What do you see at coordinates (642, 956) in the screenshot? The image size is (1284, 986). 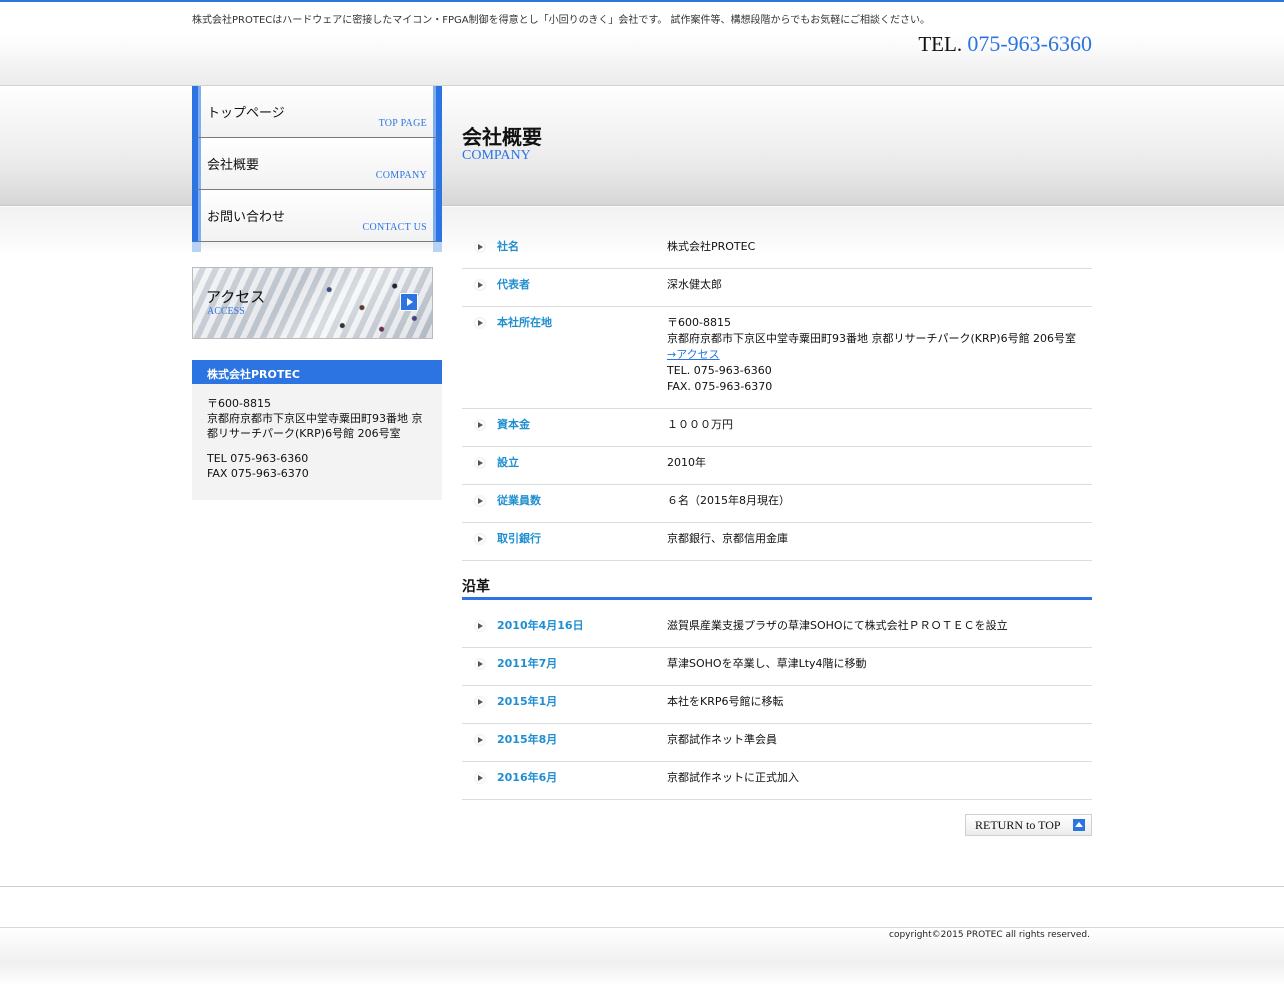 I see `footer` at bounding box center [642, 956].